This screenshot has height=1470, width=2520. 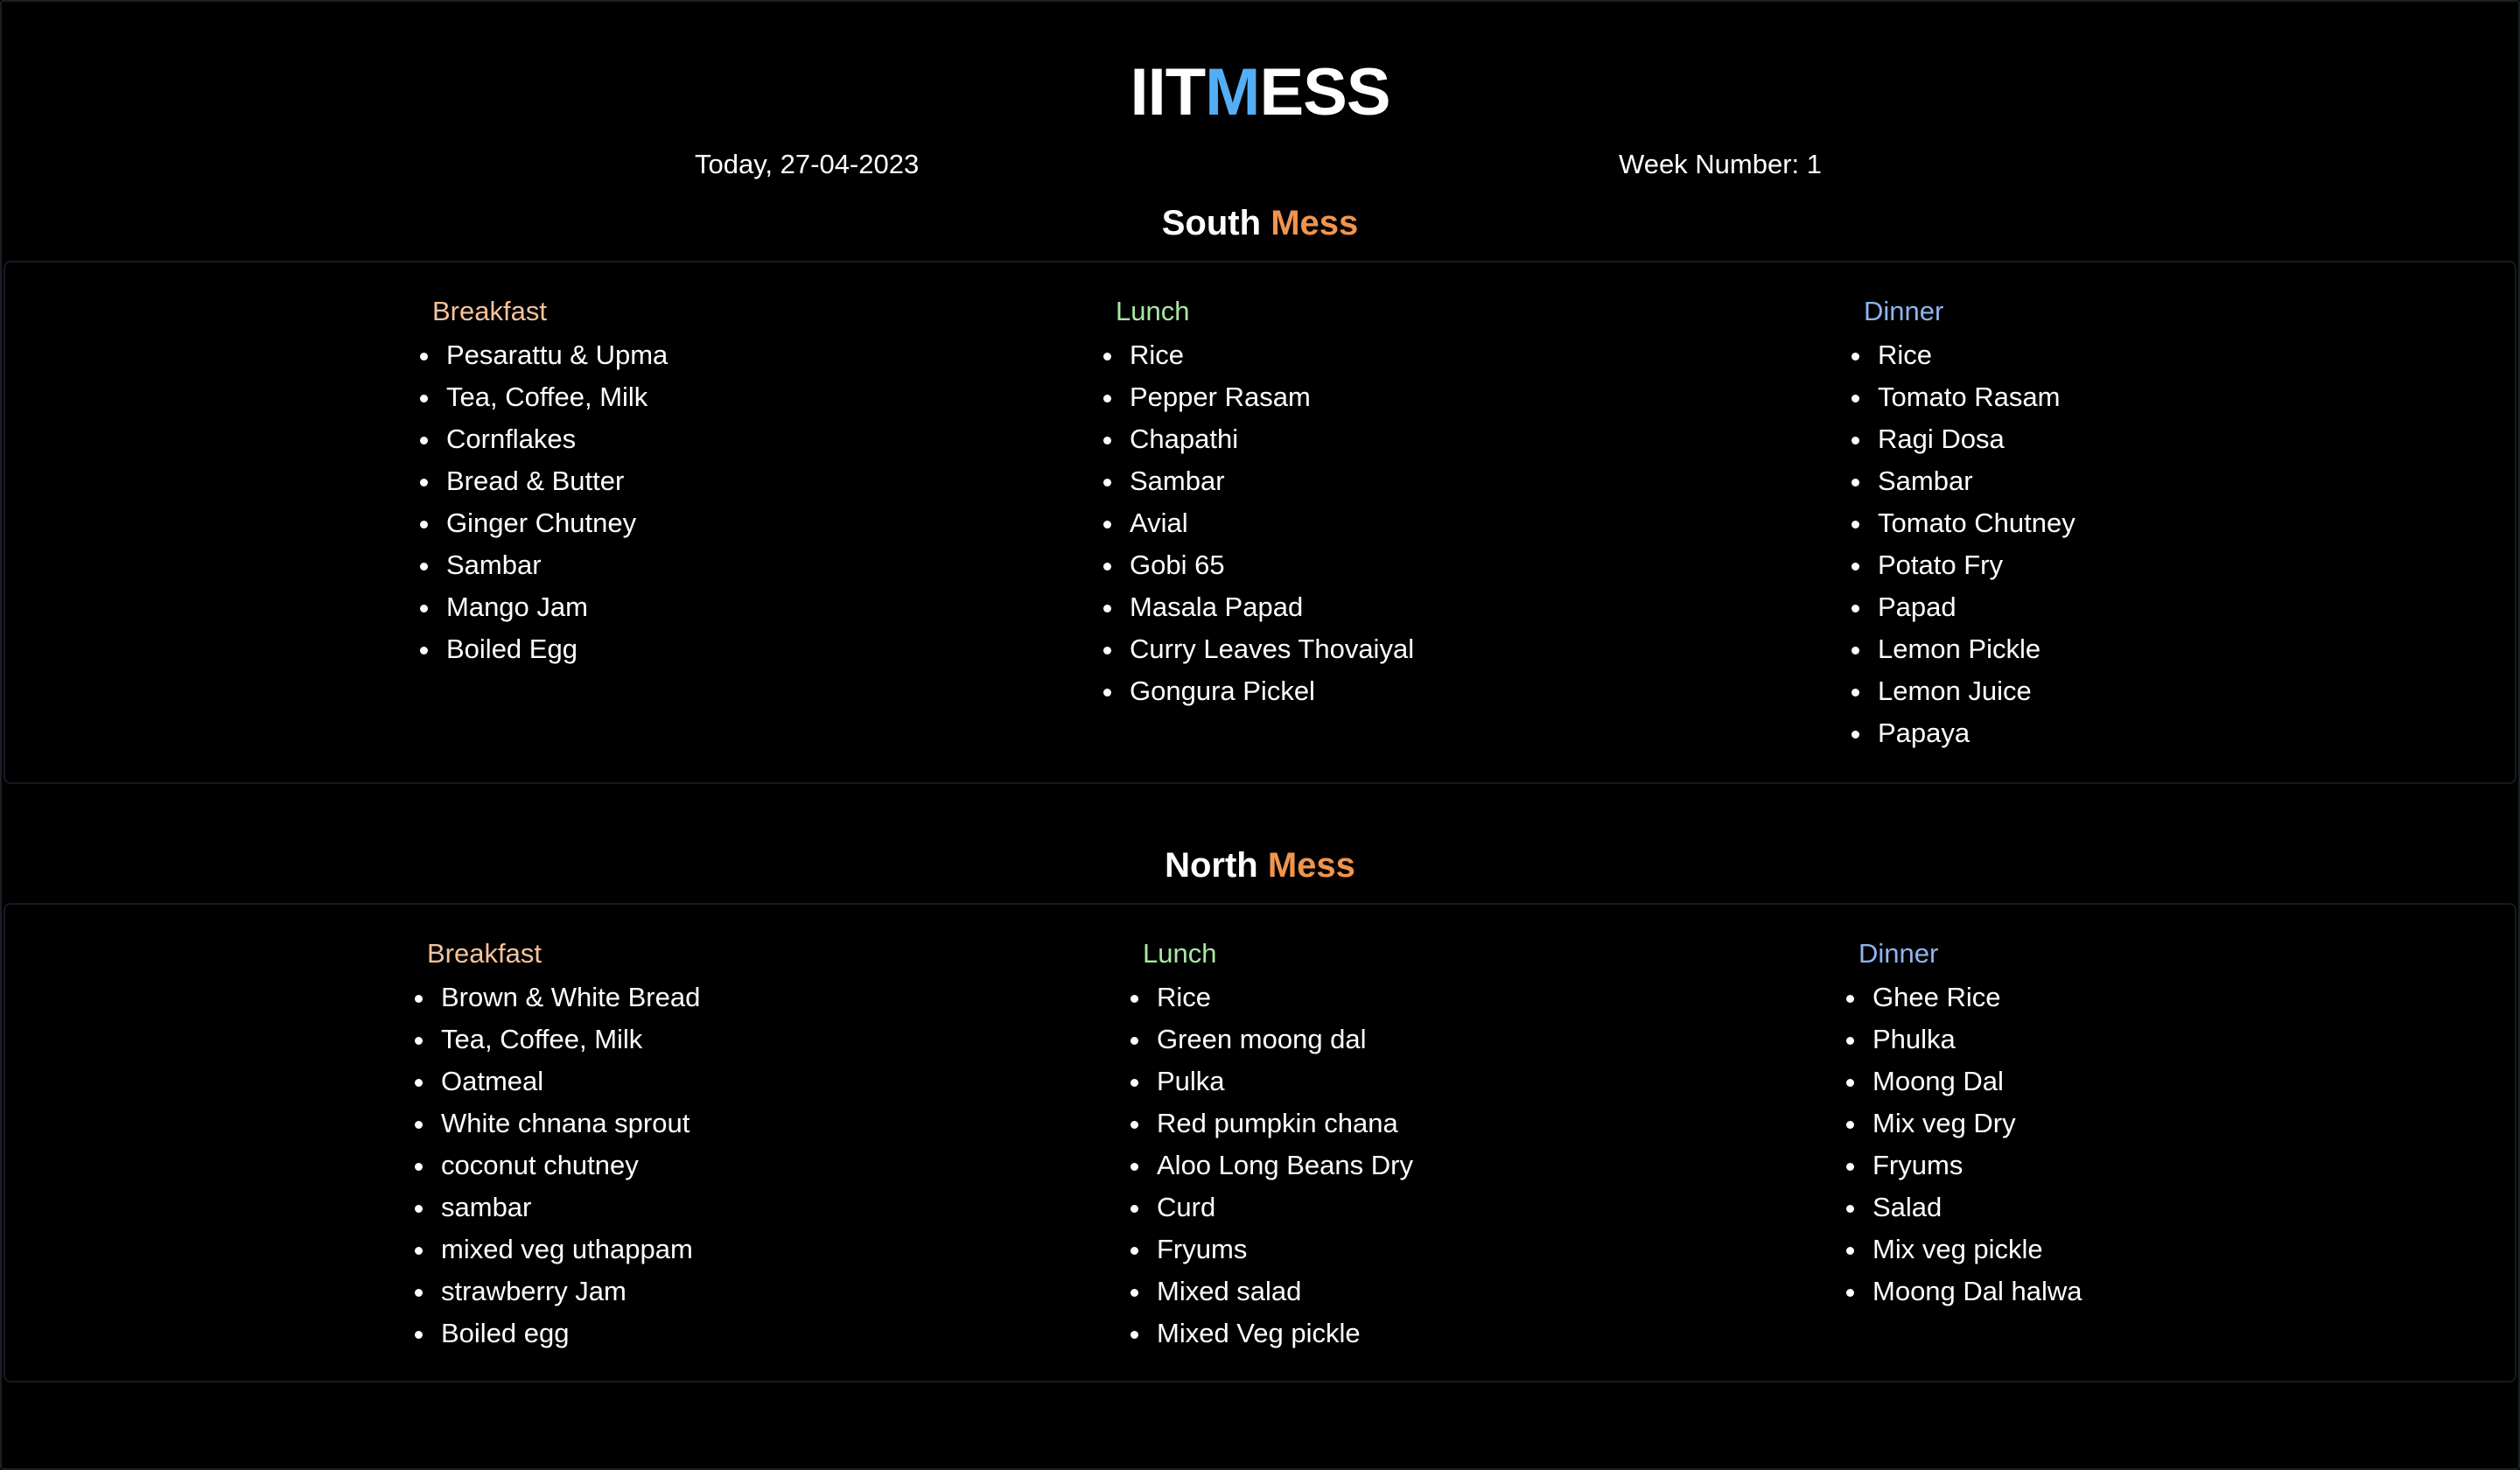 I want to click on south-lunch-item: Masala Papad, so click(x=1257, y=607).